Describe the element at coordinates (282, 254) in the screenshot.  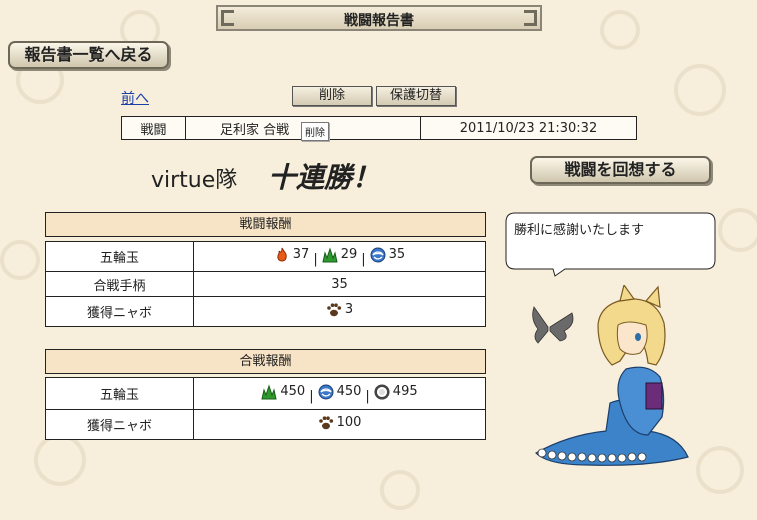
I see `fire-orb-icon` at that location.